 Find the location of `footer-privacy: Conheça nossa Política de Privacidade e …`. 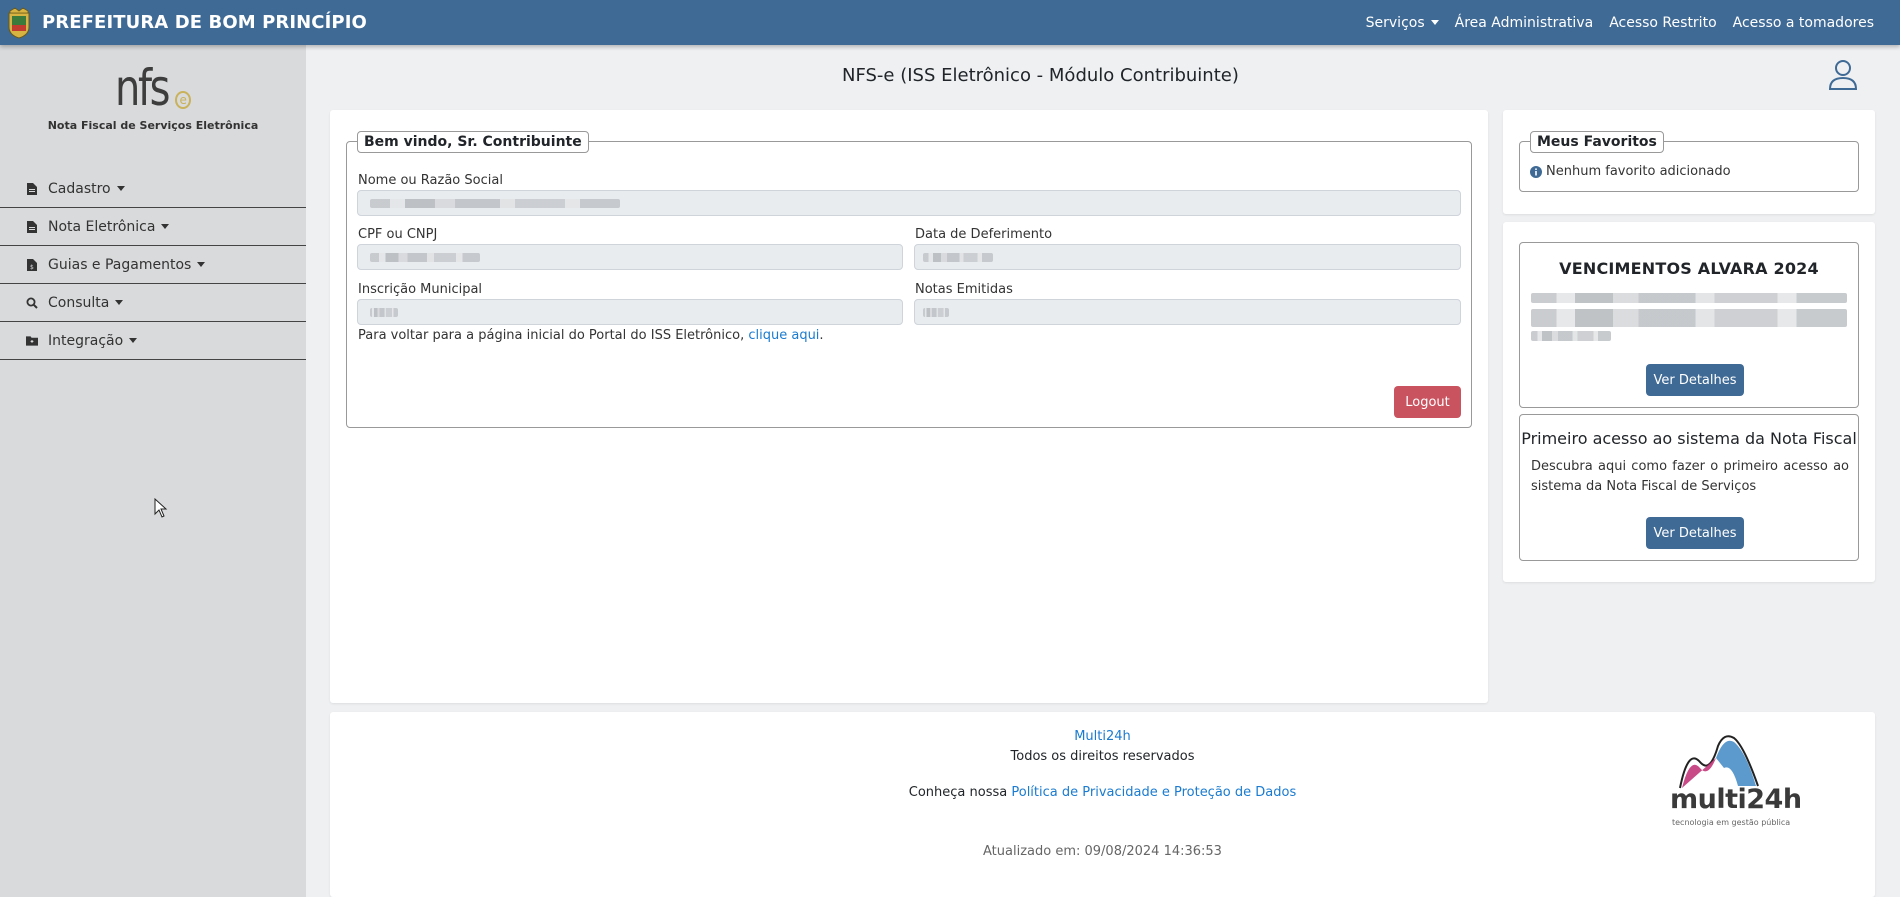

footer-privacy: Conheça nossa Política de Privacidade e … is located at coordinates (1102, 792).